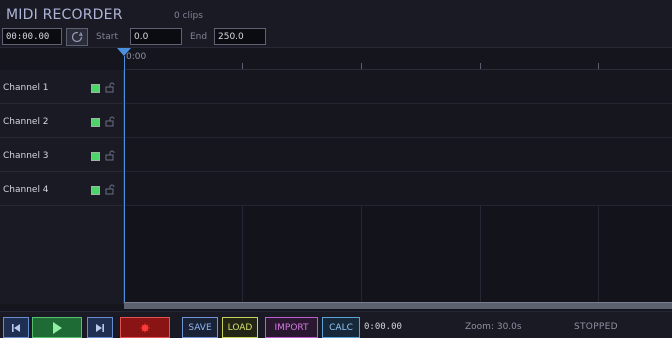 This screenshot has width=672, height=338. Describe the element at coordinates (26, 88) in the screenshot. I see `track-name: Channel 1` at that location.